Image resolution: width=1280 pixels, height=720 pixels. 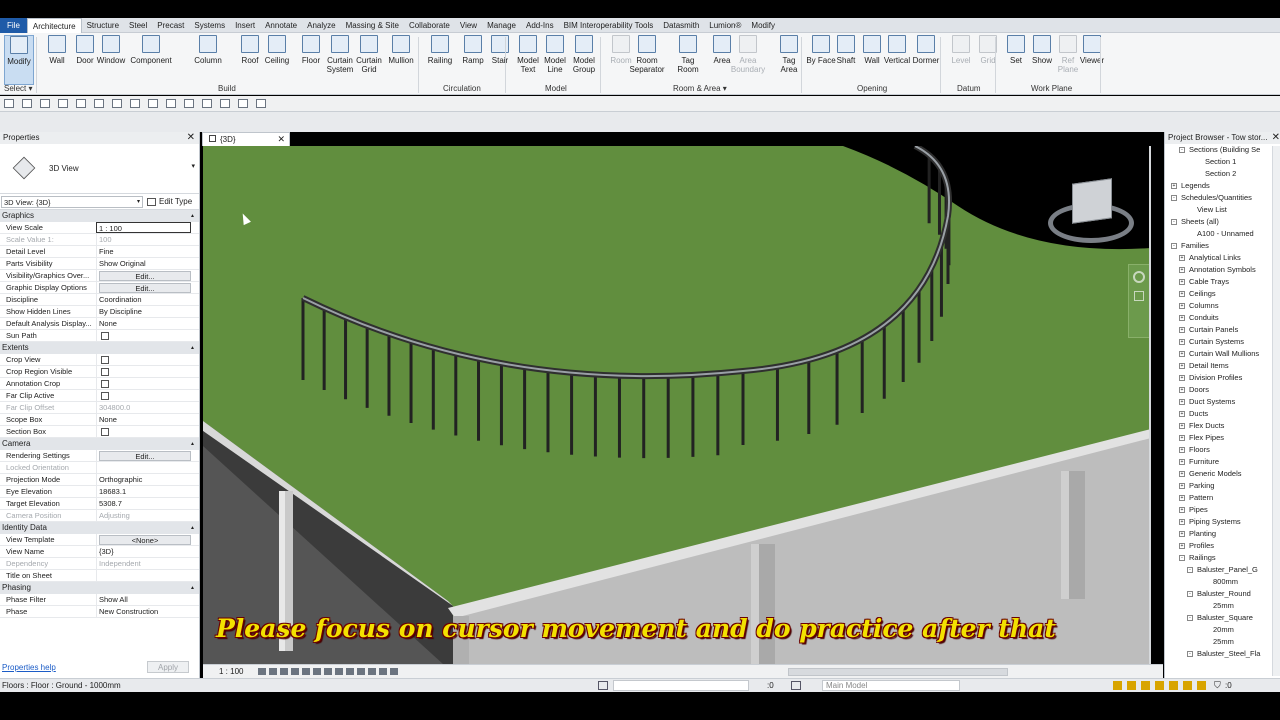 I want to click on selection-icons, so click(x=1160, y=685).